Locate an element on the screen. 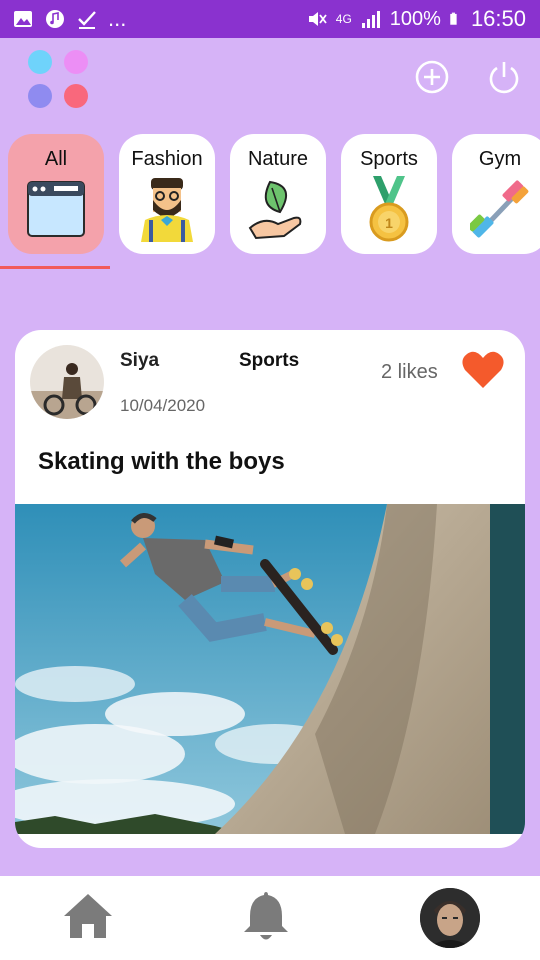 This screenshot has height=960, width=540. category-nature: Nature is located at coordinates (278, 194).